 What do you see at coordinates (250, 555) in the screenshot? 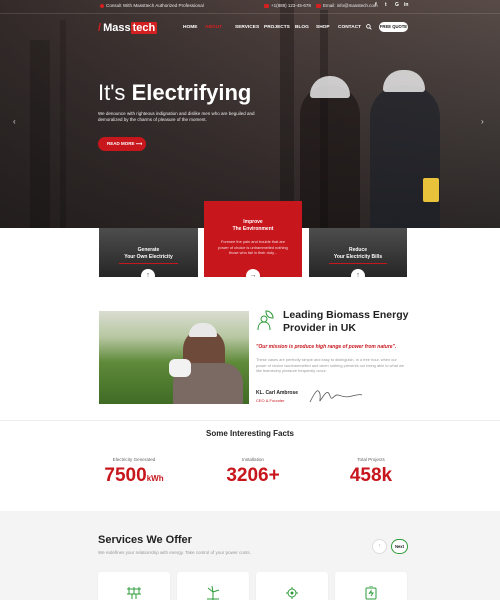
I see `services-section` at bounding box center [250, 555].